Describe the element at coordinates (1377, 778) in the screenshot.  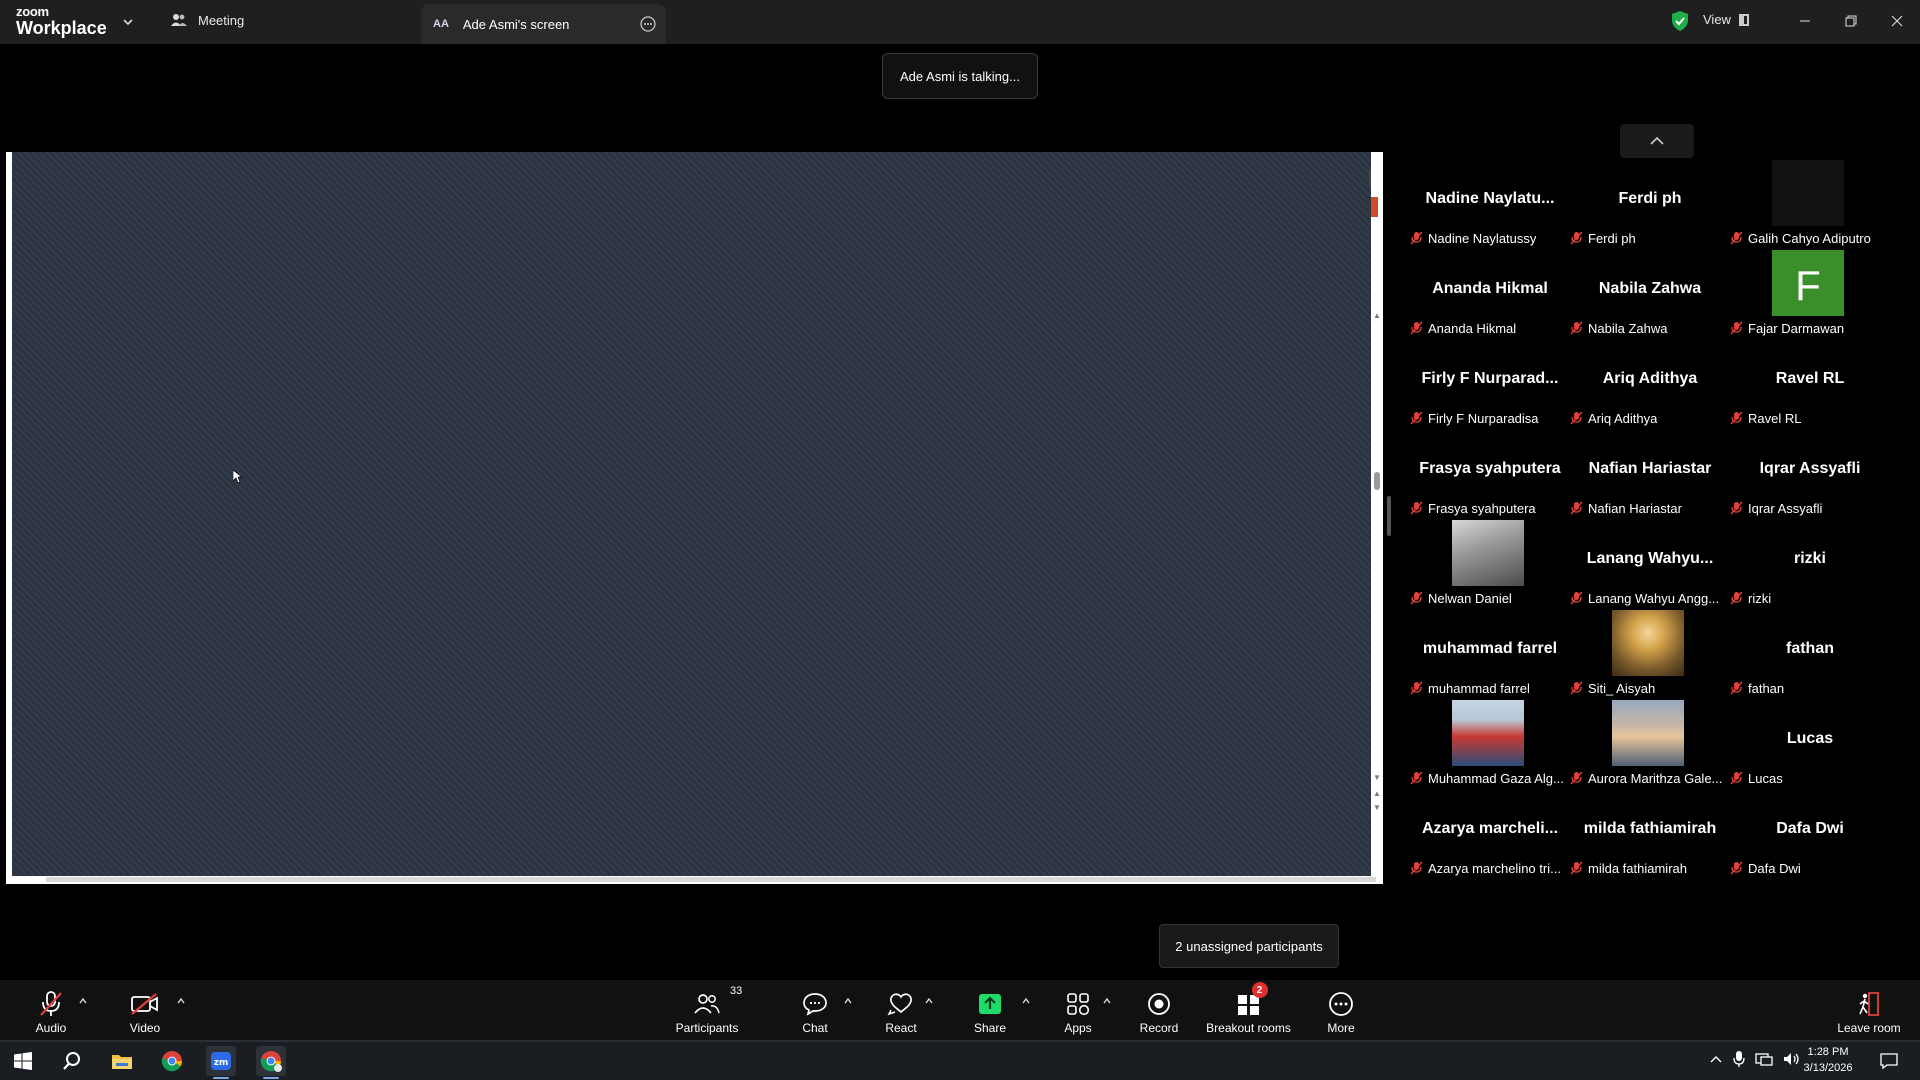
I see `scroll-down-arrow-icon: ▼` at that location.